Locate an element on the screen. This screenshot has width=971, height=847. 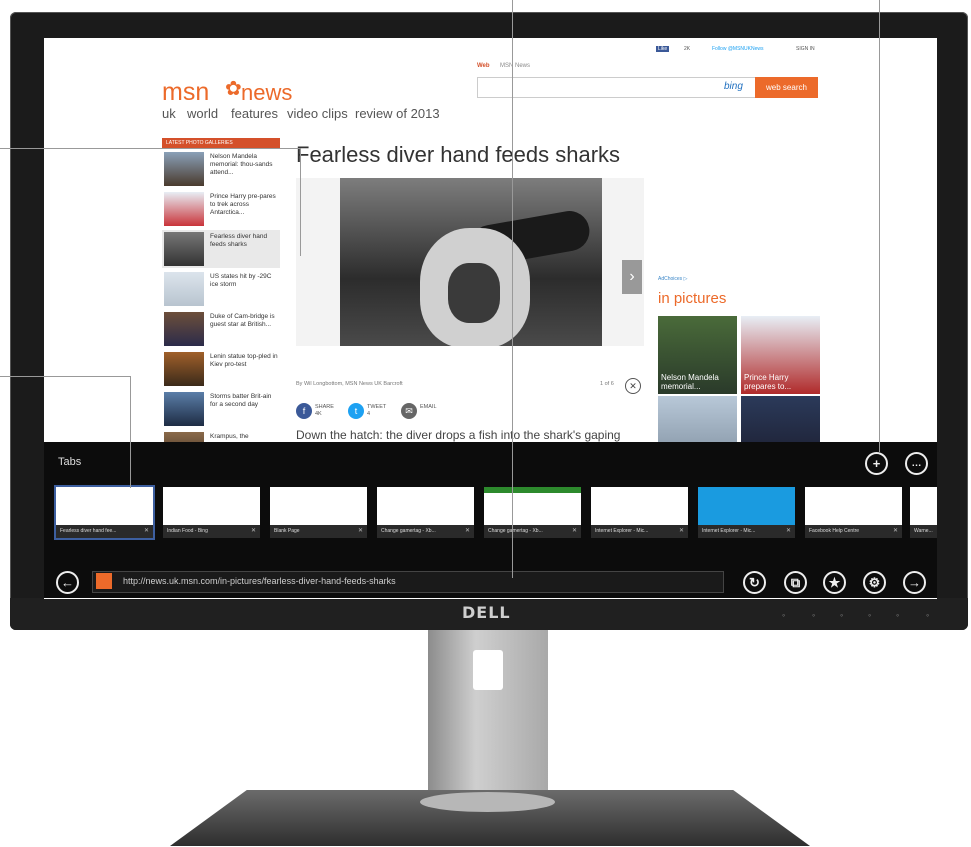
gallery-header: LATEST PHOTO GALLERIES is located at coordinates (221, 143).